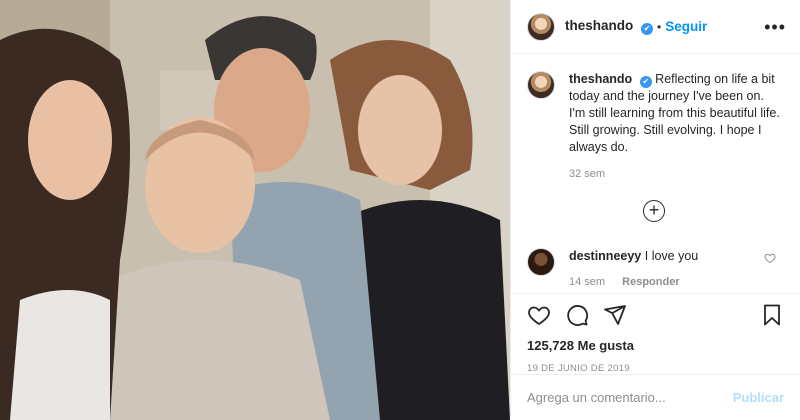  What do you see at coordinates (758, 397) in the screenshot?
I see `publish-button: Publicar` at bounding box center [758, 397].